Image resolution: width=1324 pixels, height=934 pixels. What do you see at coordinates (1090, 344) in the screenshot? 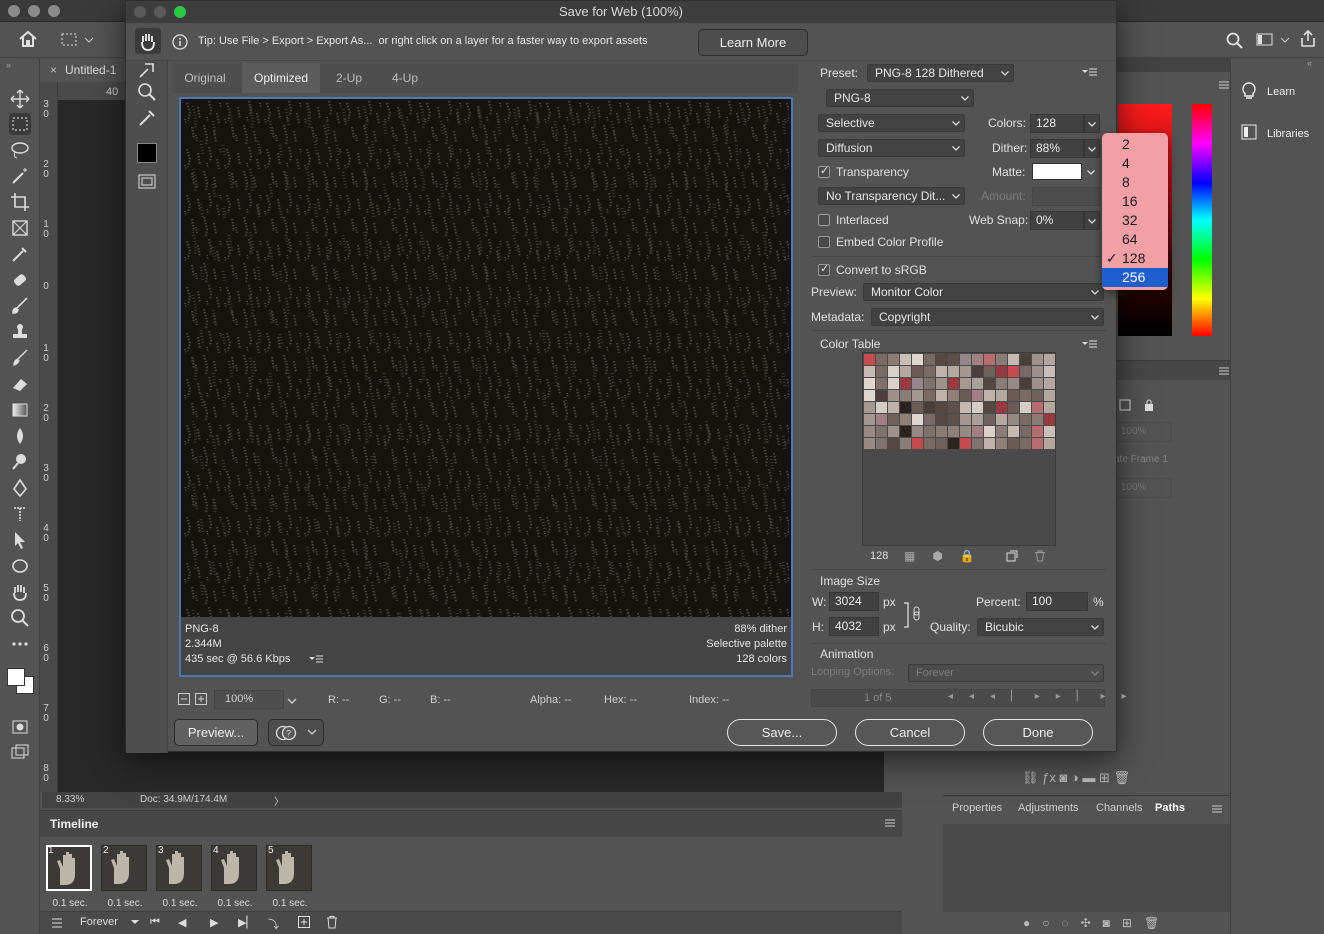
I see `color-table-menu-icon` at bounding box center [1090, 344].